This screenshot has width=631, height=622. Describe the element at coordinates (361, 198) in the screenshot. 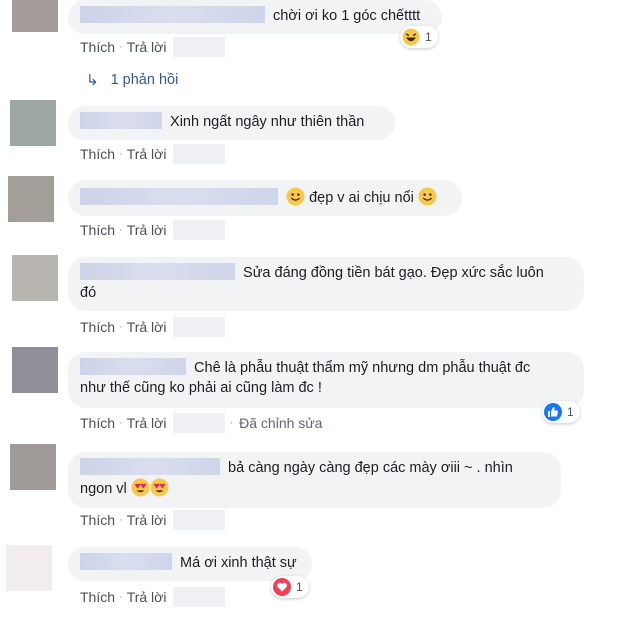

I see `comment-text: đẹp v ai chịu nổi` at that location.